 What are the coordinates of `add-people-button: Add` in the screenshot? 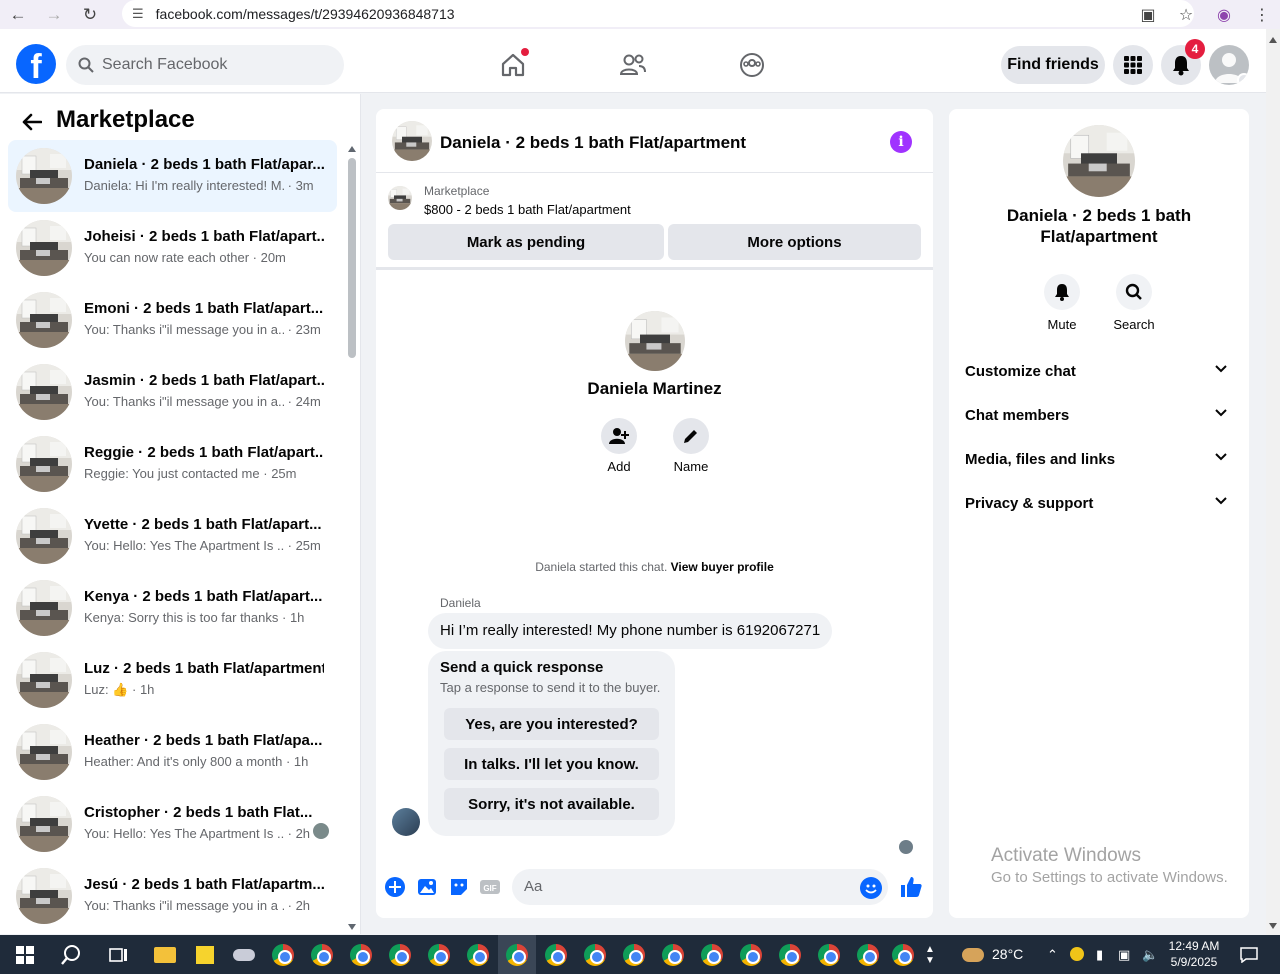 It's located at (619, 446).